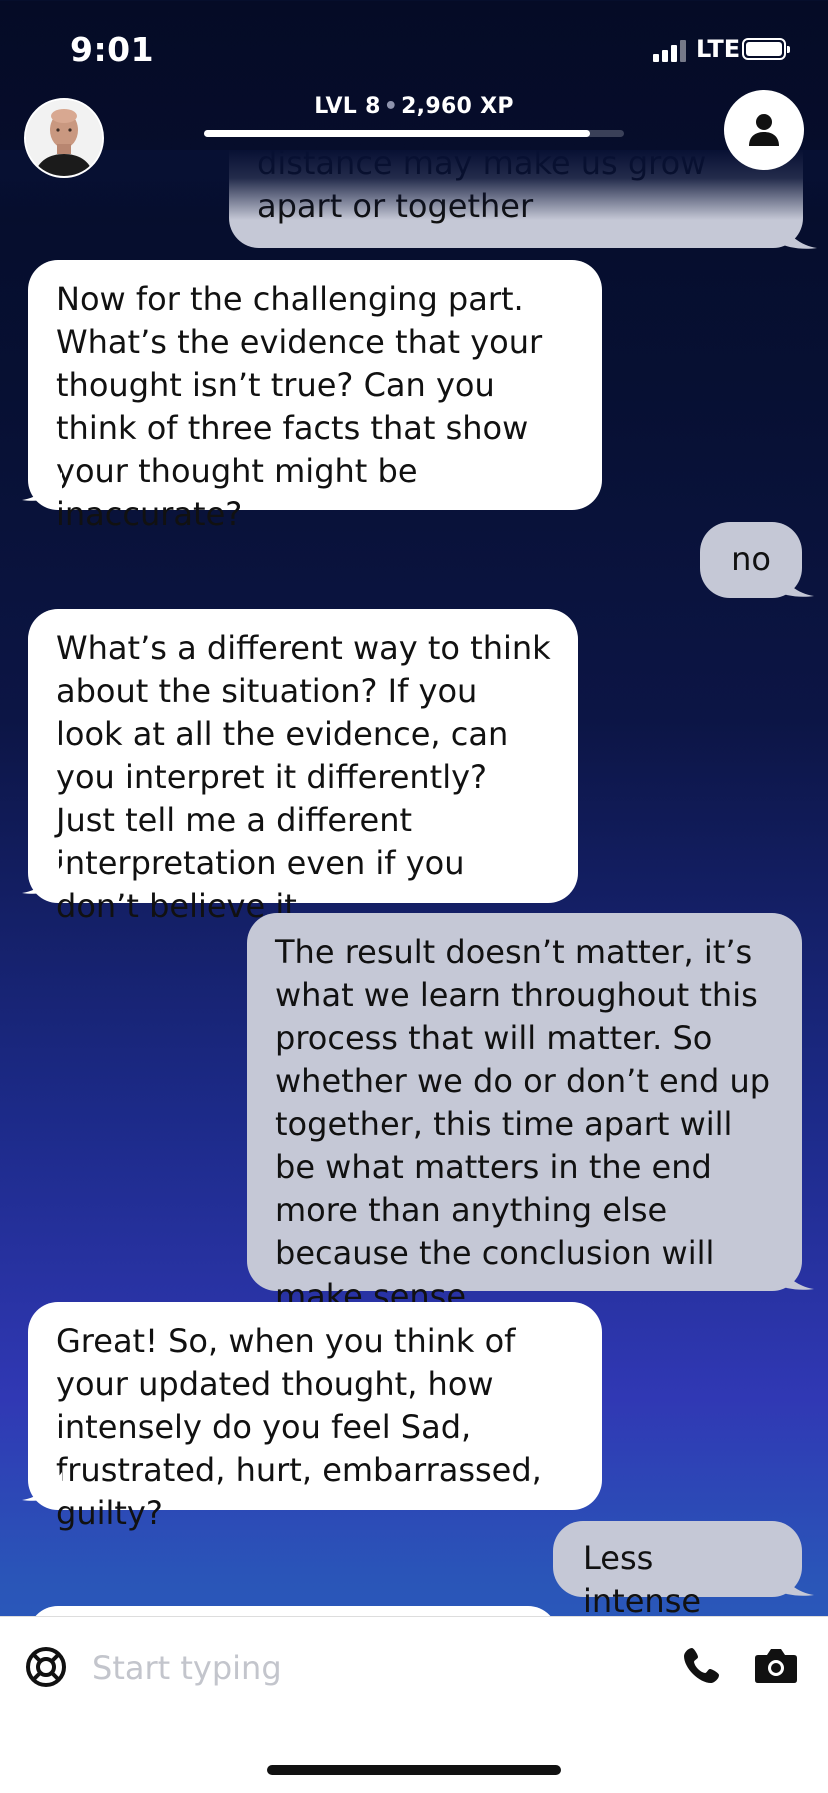 Image resolution: width=828 pixels, height=1793 pixels. I want to click on user-message: Less intense, so click(677, 1568).